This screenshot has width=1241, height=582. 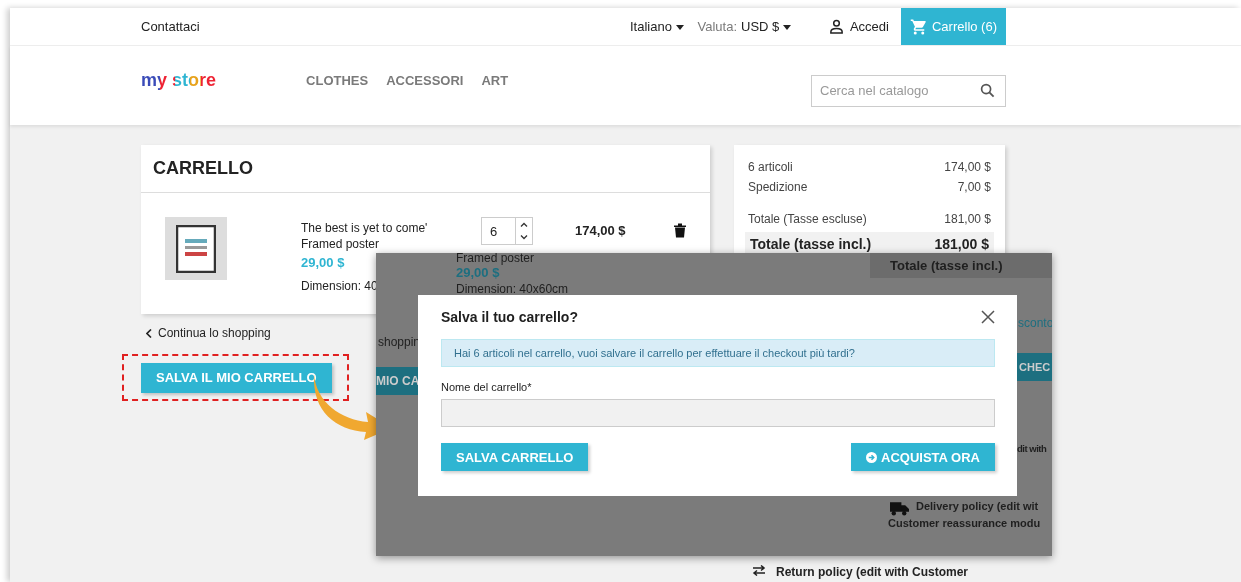 What do you see at coordinates (657, 26) in the screenshot?
I see `language-dropdown: Italiano` at bounding box center [657, 26].